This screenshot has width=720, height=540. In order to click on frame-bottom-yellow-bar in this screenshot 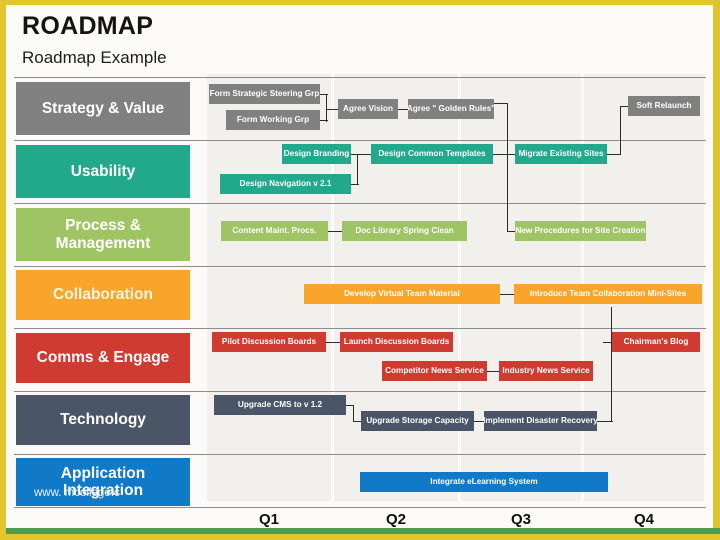, I will do `click(360, 537)`.